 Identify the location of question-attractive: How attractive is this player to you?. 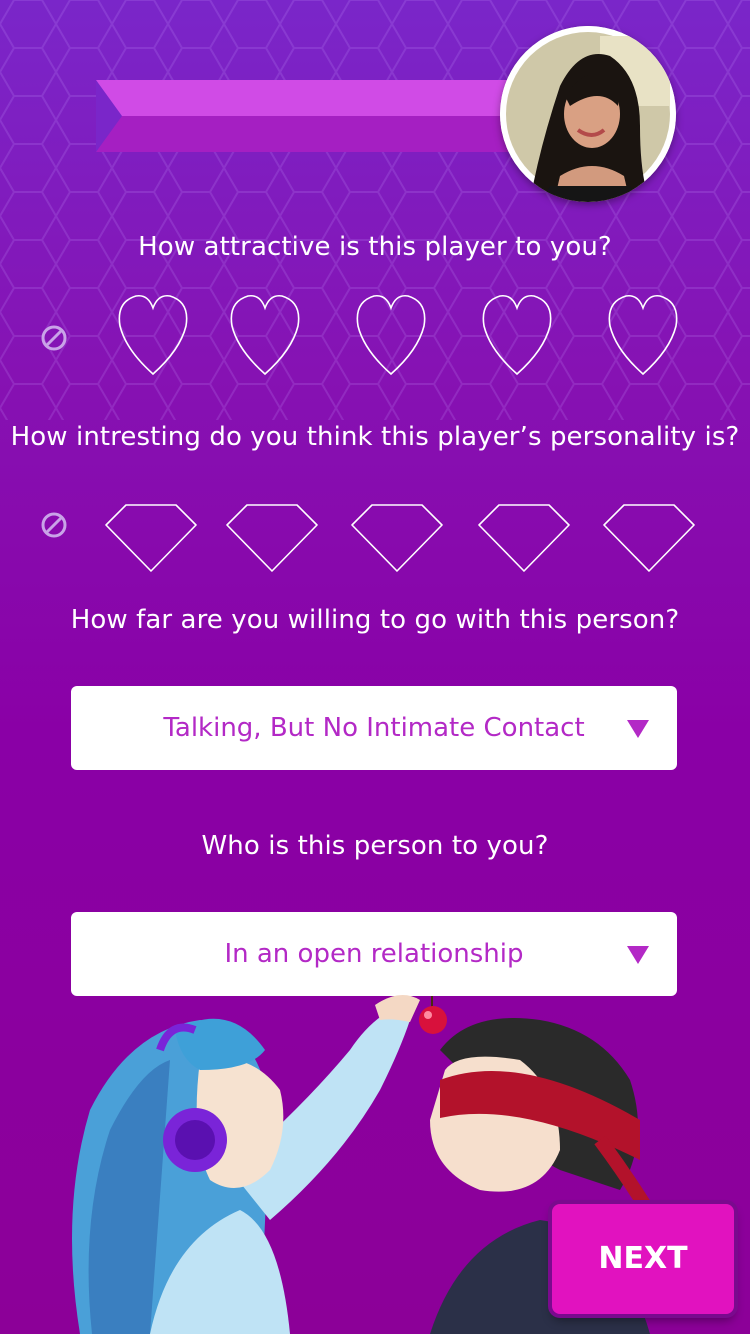
(375, 247).